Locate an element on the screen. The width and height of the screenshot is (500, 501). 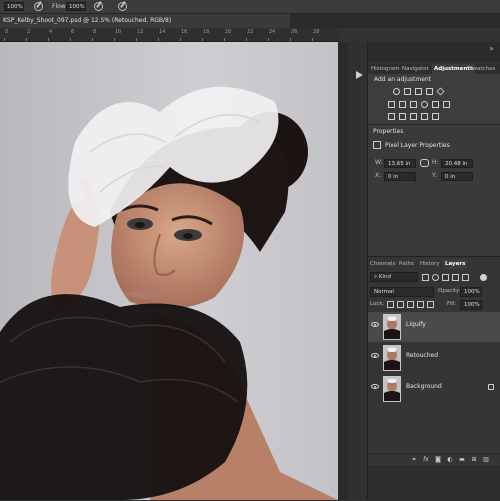
airbrush-icon is located at coordinates (38, 6).